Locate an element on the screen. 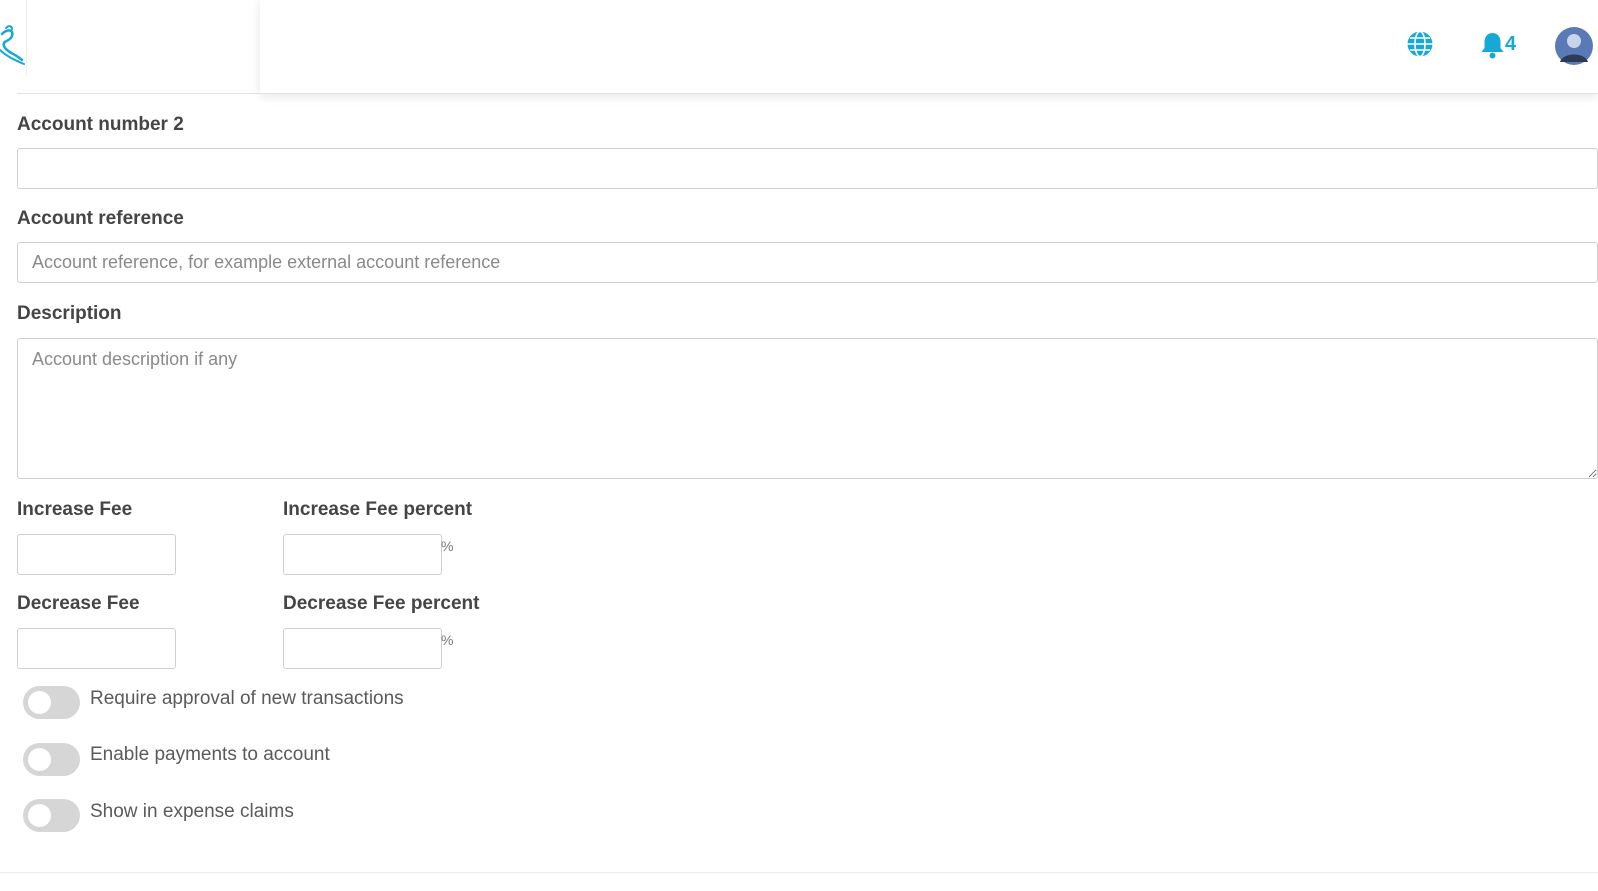 Image resolution: width=1598 pixels, height=891 pixels. account-number-2-label: Account number 2 is located at coordinates (100, 124).